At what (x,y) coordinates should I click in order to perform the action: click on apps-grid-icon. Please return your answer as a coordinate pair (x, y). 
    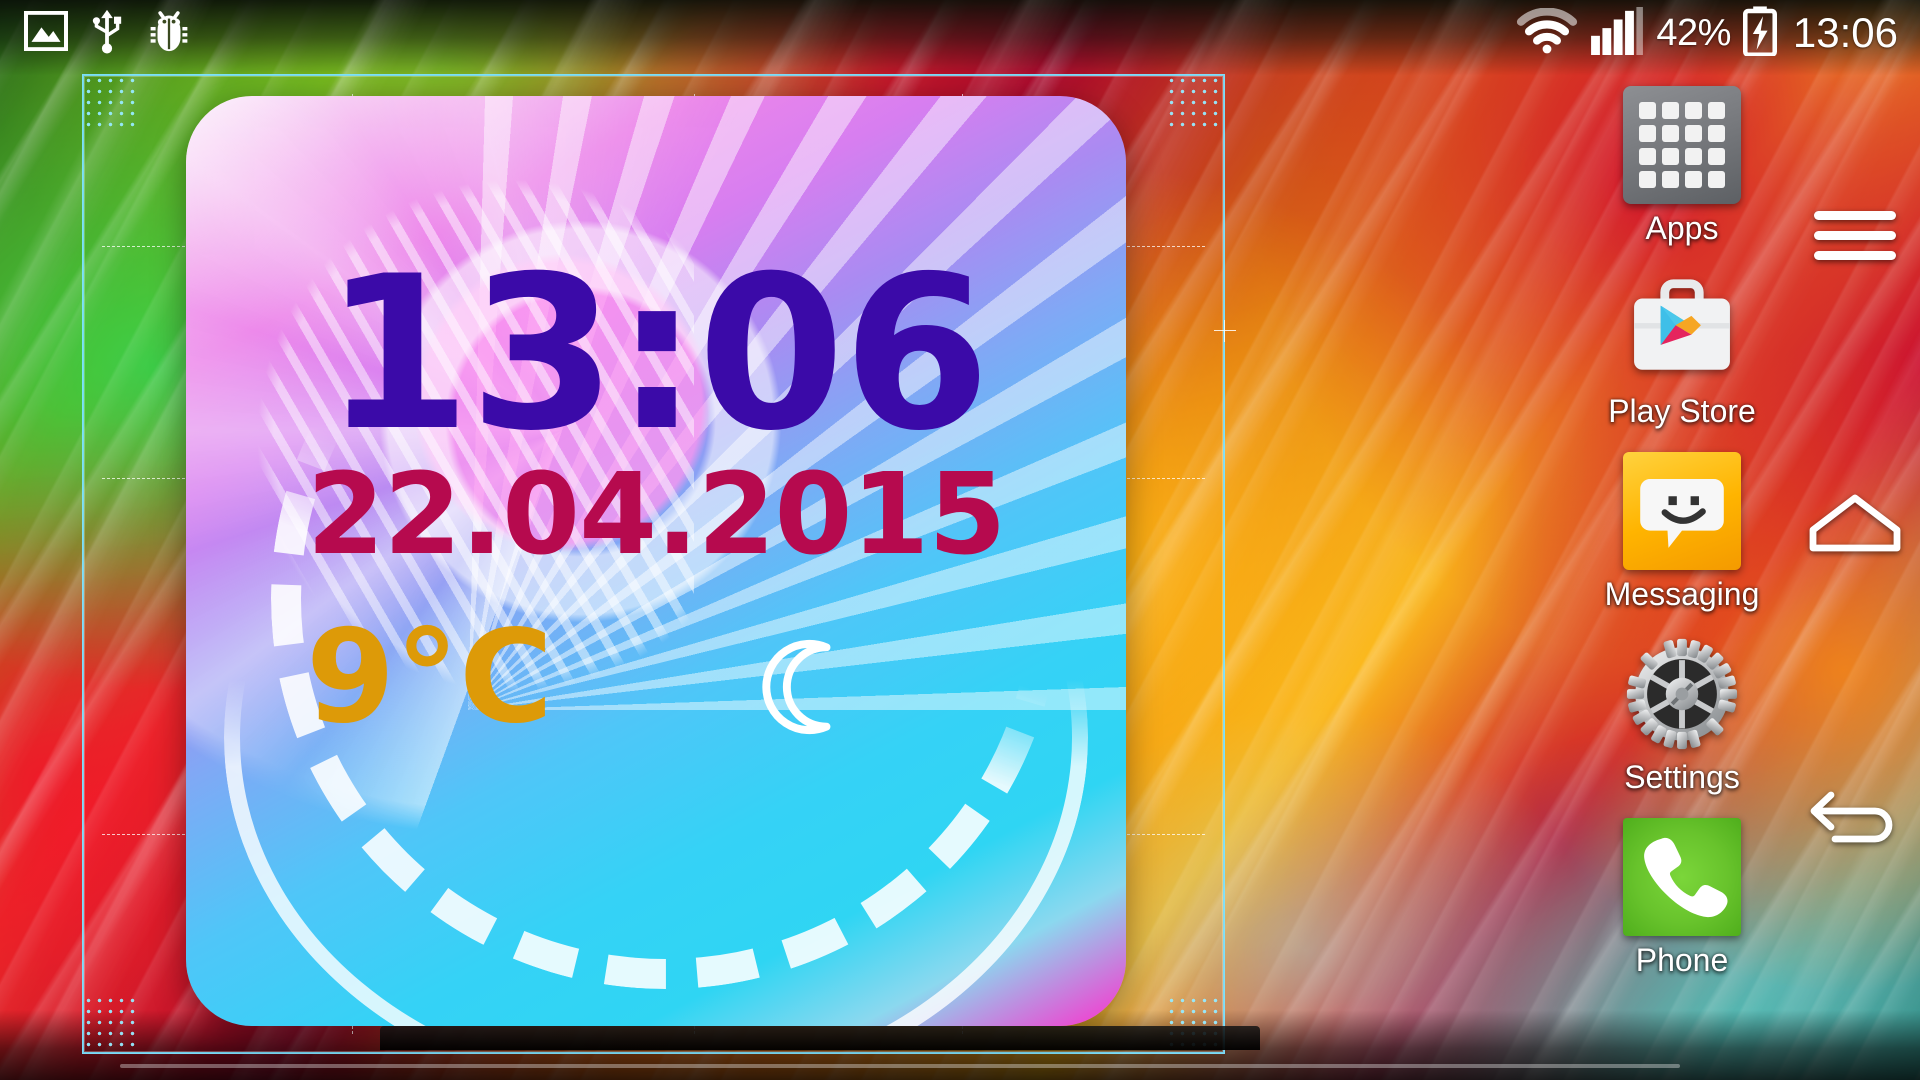
    Looking at the image, I should click on (1682, 145).